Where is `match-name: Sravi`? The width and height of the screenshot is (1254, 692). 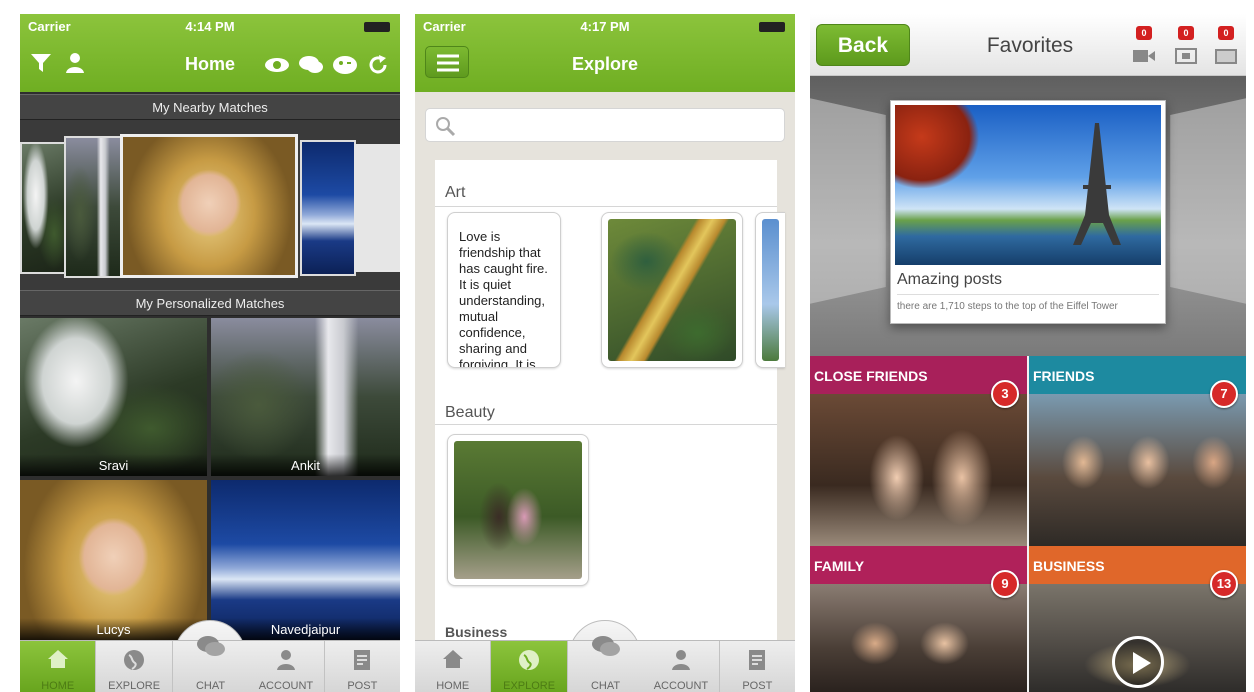
match-name: Sravi is located at coordinates (113, 465).